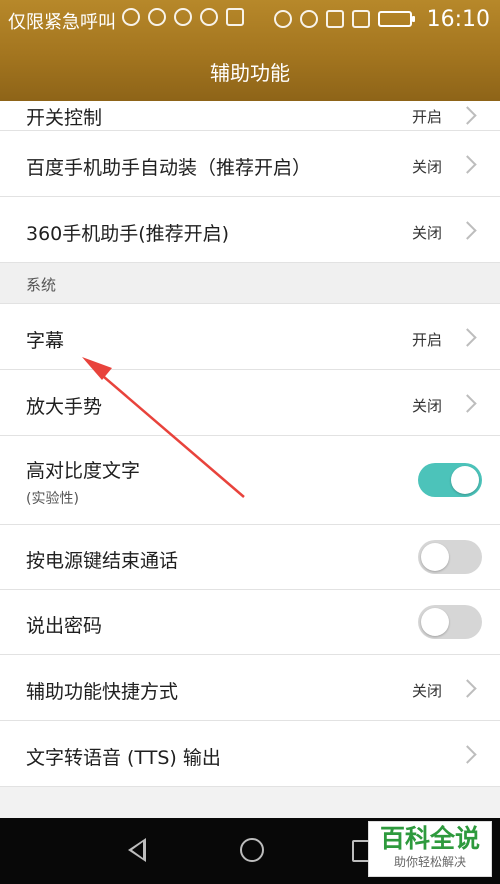 This screenshot has width=500, height=884. I want to click on speak-passwords-toggle, so click(450, 622).